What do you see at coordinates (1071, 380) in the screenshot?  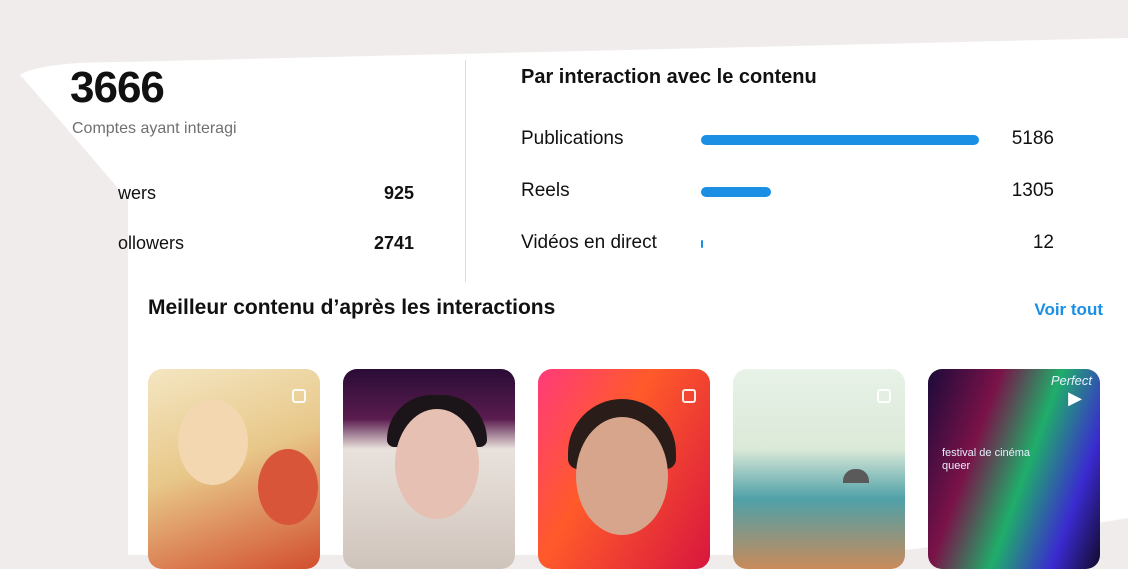 I see `thumbnail-corner-text: Perfect` at bounding box center [1071, 380].